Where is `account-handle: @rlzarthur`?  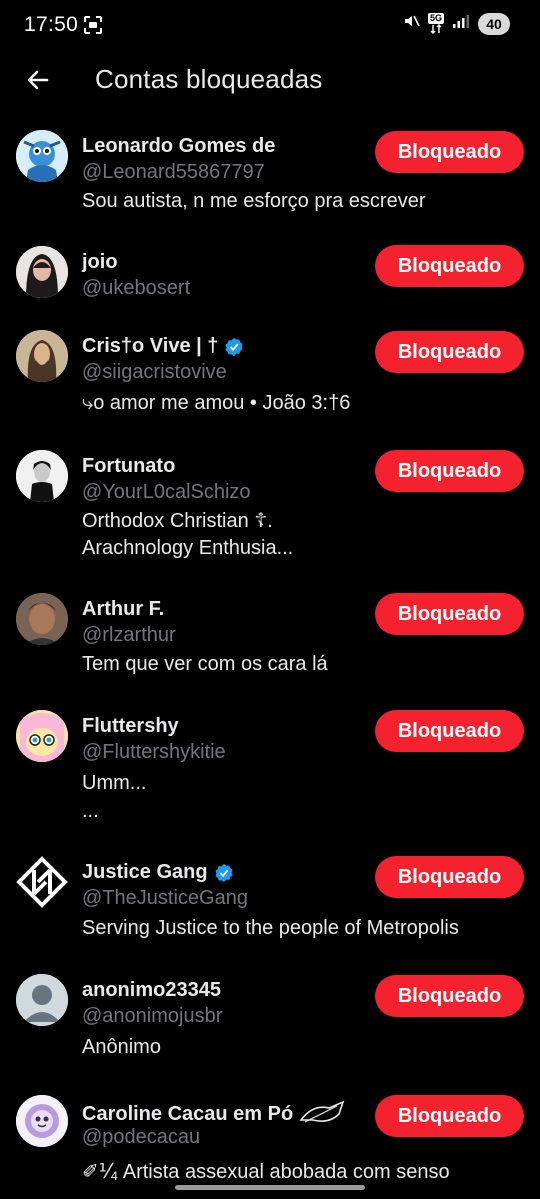 account-handle: @rlzarthur is located at coordinates (129, 635).